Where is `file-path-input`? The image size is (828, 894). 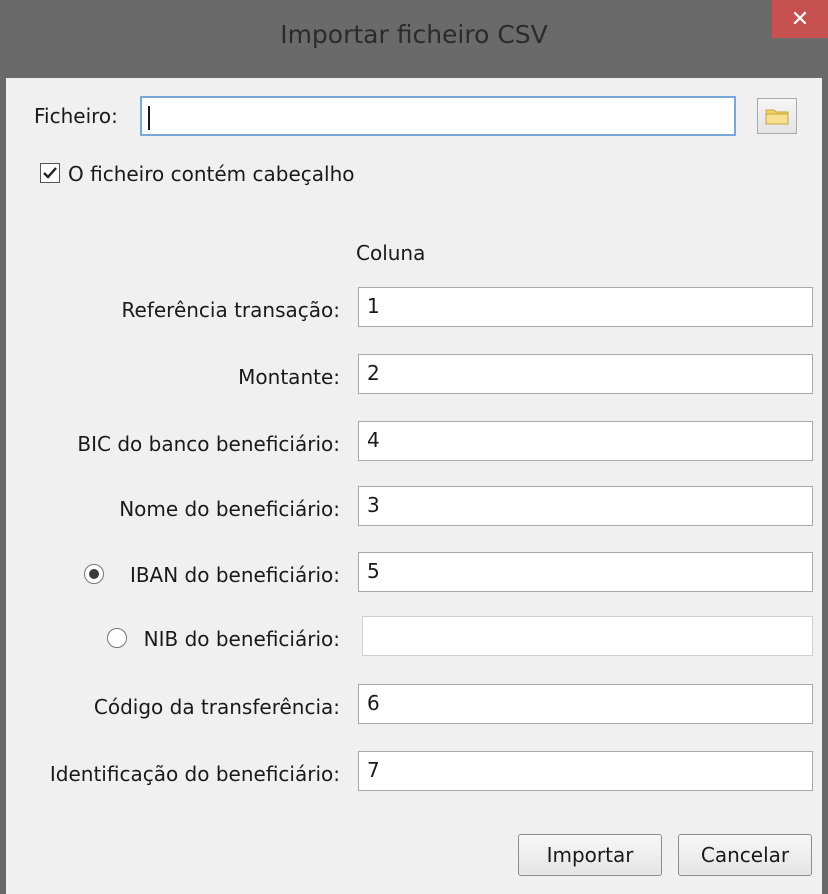 file-path-input is located at coordinates (438, 116).